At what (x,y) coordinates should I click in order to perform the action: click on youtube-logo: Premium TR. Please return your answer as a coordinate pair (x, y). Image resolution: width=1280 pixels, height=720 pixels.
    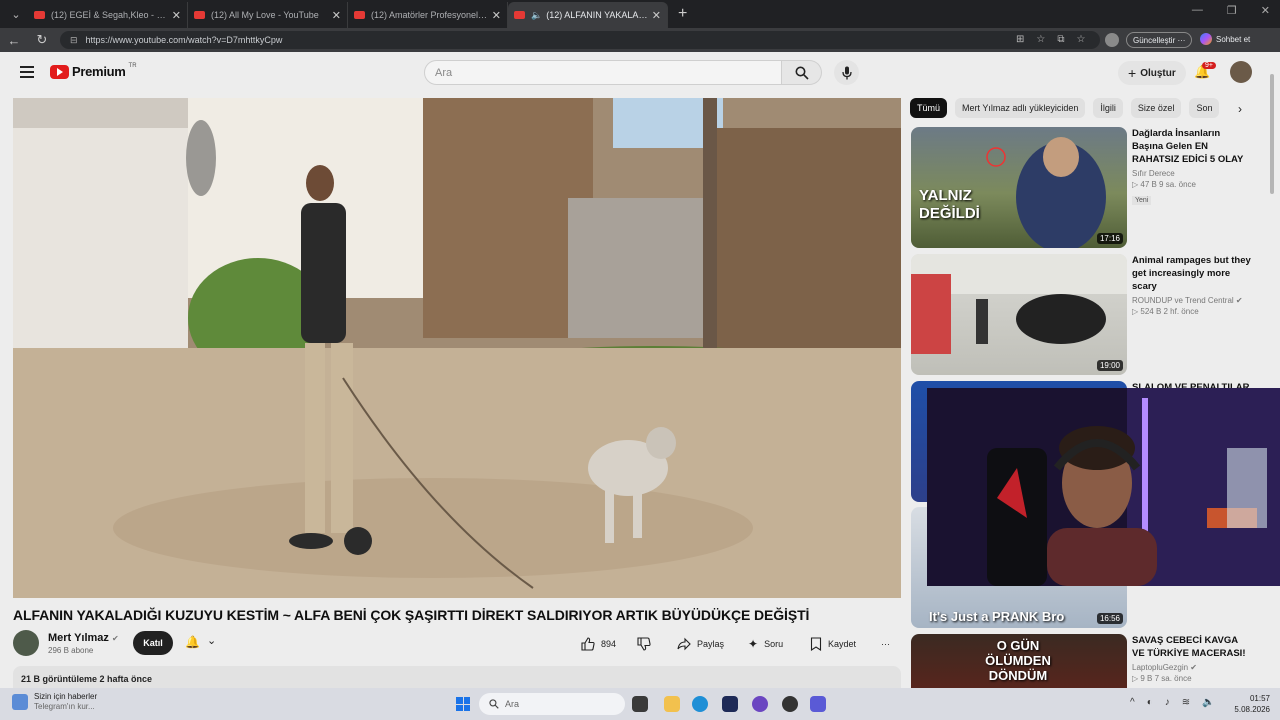
    Looking at the image, I should click on (93, 71).